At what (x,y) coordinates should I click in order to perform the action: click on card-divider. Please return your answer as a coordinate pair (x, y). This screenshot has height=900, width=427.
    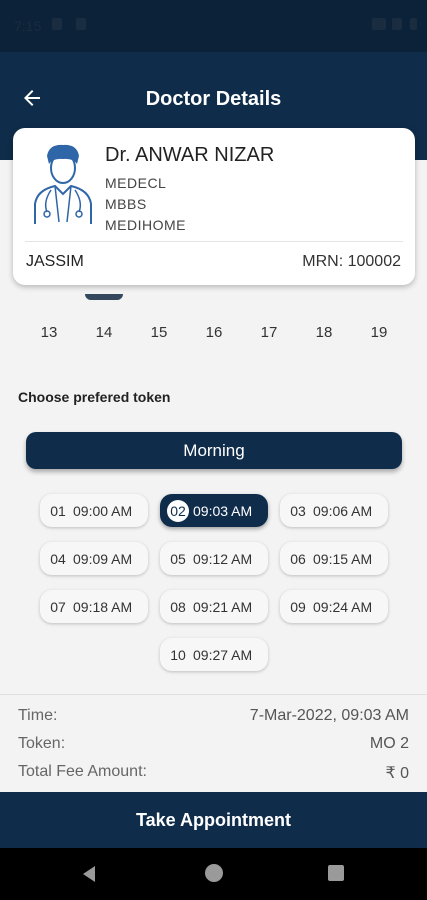
    Looking at the image, I should click on (214, 241).